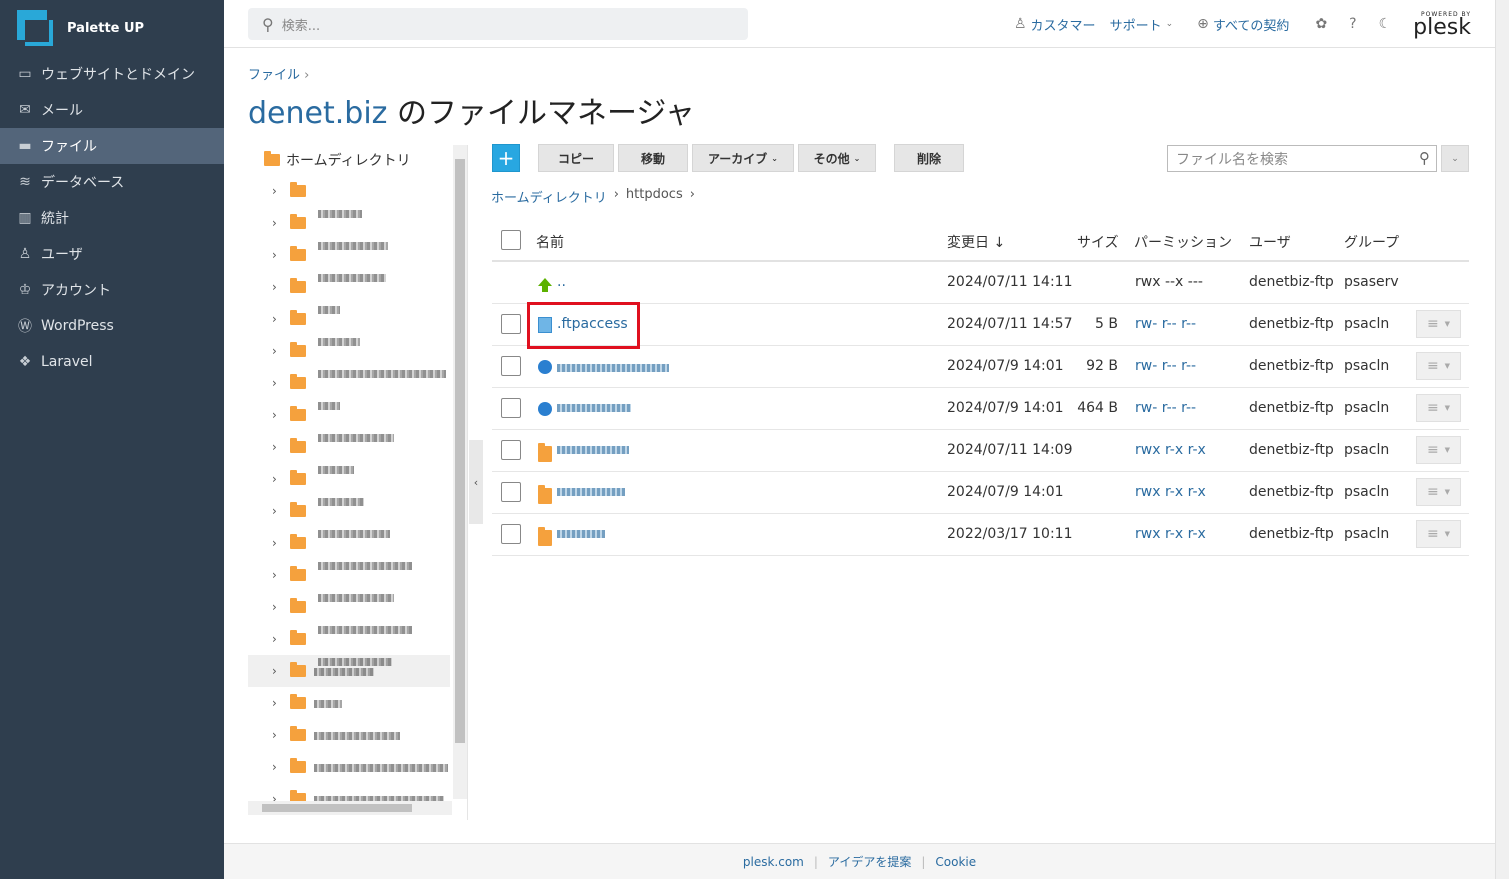  I want to click on page-scrollbar, so click(1502, 439).